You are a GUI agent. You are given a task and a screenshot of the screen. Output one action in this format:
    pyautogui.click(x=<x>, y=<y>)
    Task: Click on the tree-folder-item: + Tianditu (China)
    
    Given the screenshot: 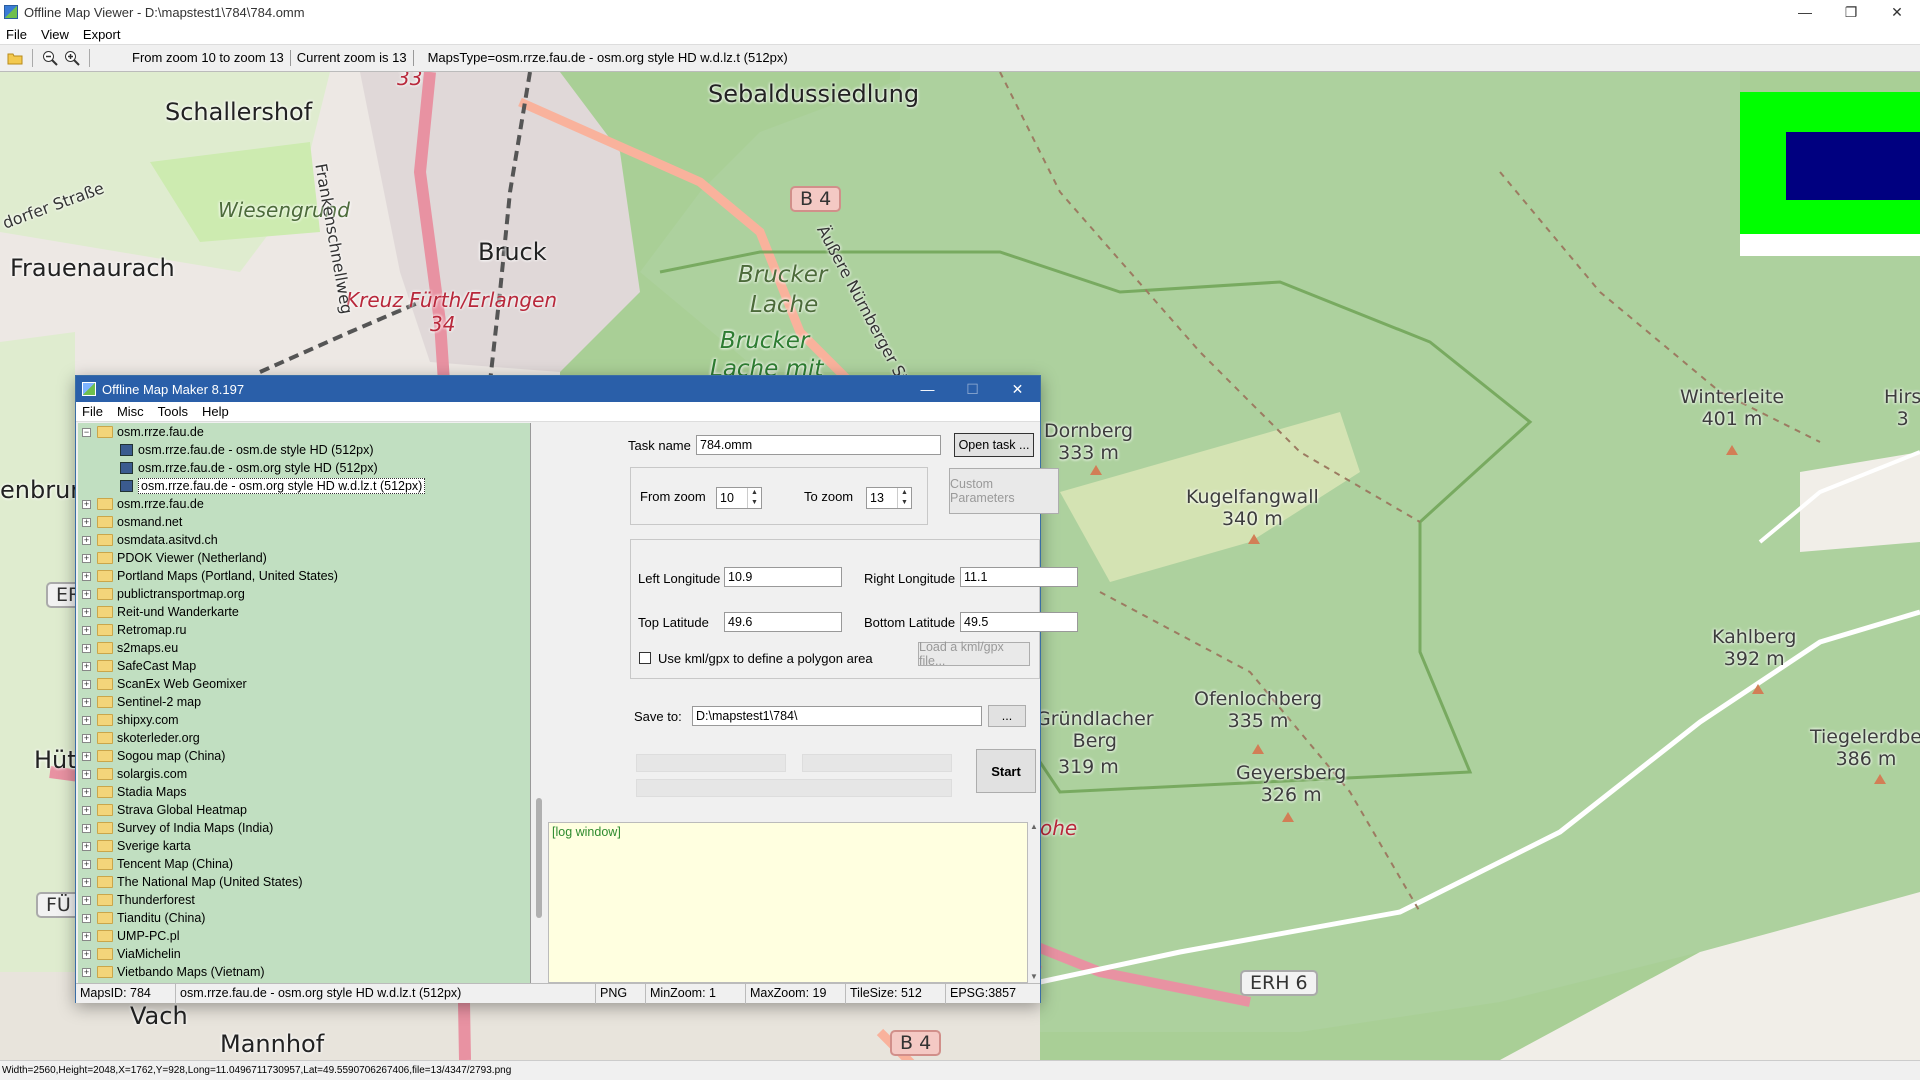 What is the action you would take?
    pyautogui.click(x=304, y=918)
    